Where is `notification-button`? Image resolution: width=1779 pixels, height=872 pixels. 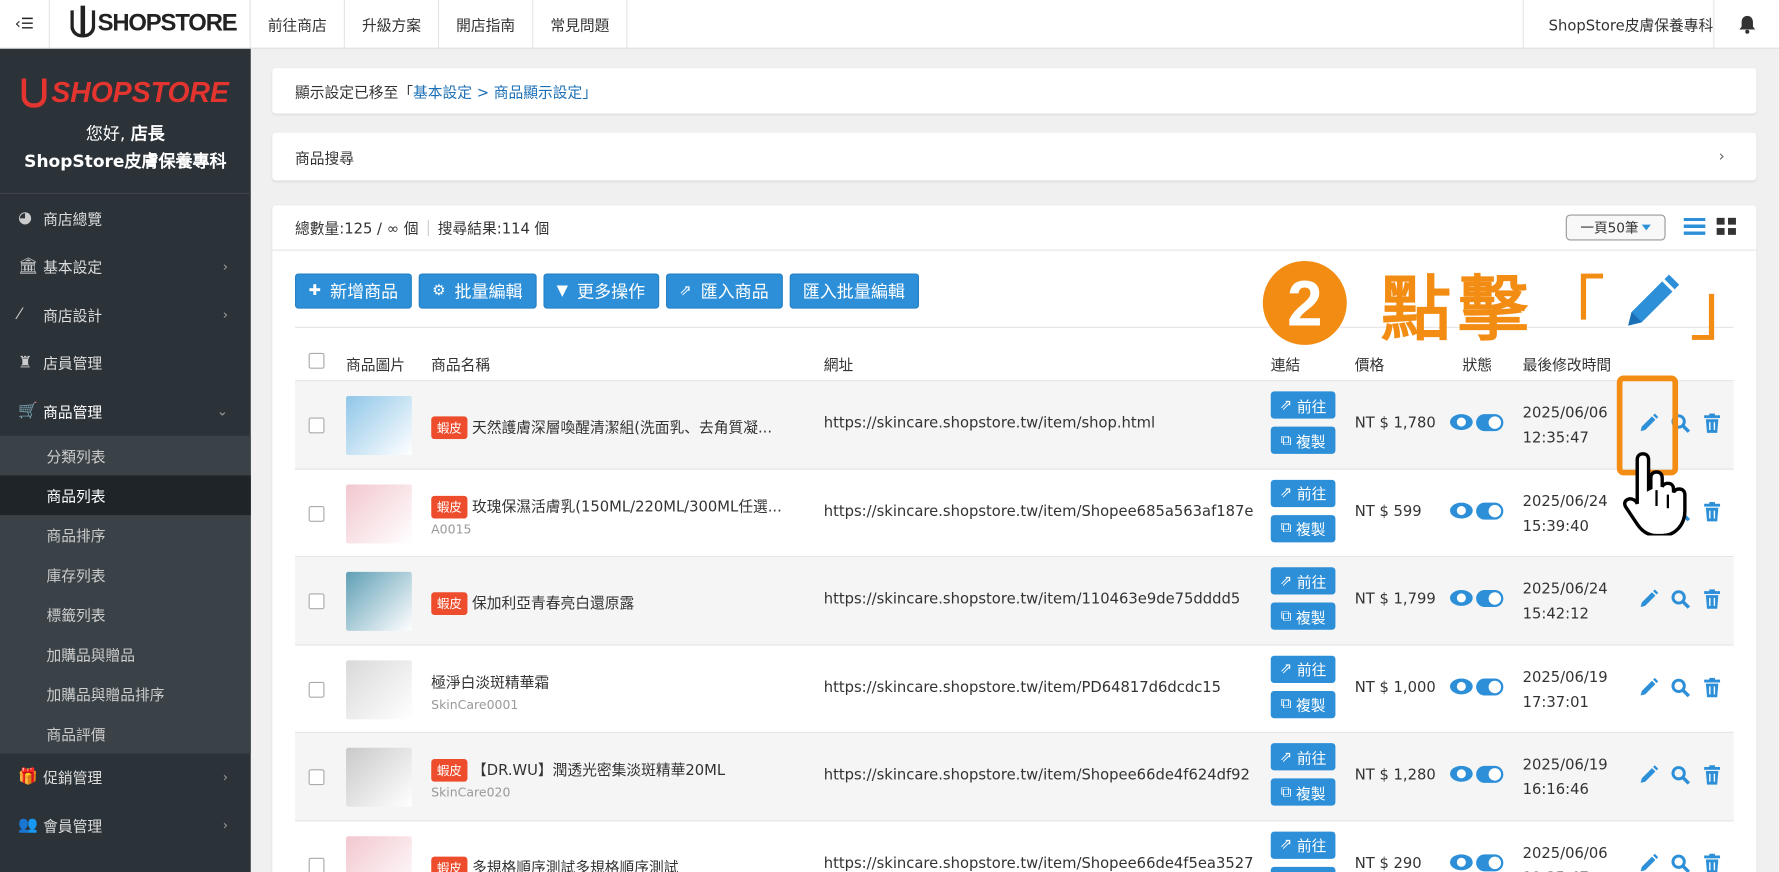
notification-button is located at coordinates (1746, 24).